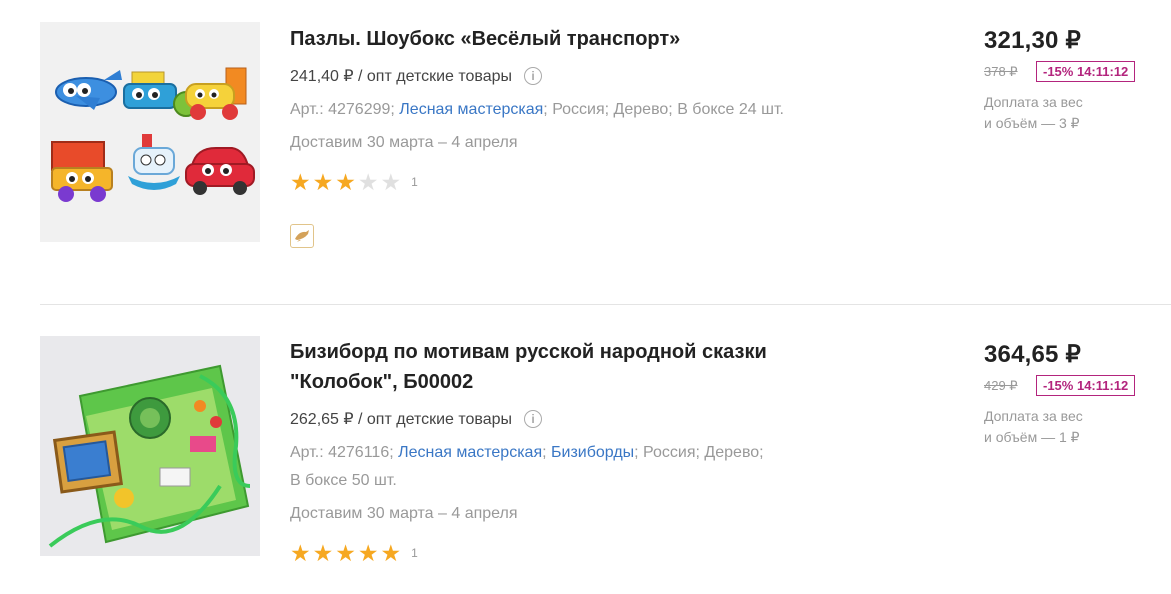 The width and height of the screenshot is (1171, 594). What do you see at coordinates (401, 76) in the screenshot?
I see `wholesale-price: 241,40 ₽ / опт детские товары` at bounding box center [401, 76].